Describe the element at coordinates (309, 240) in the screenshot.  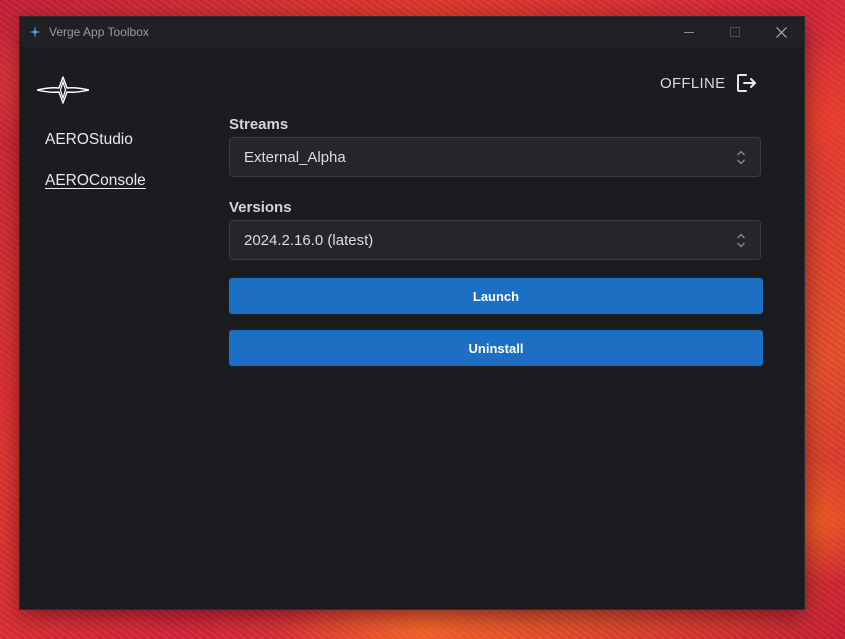
I see `versions-select-value: 2024.2.16.0 (latest)` at that location.